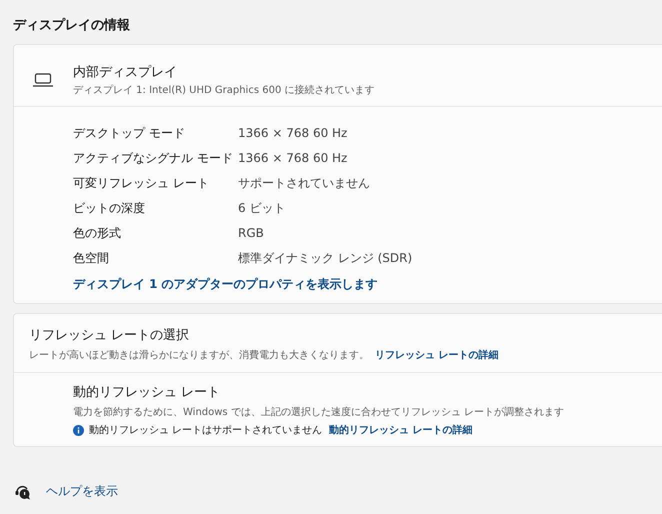 The height and width of the screenshot is (514, 662). What do you see at coordinates (82, 491) in the screenshot?
I see `help-link: ヘルプを表示` at bounding box center [82, 491].